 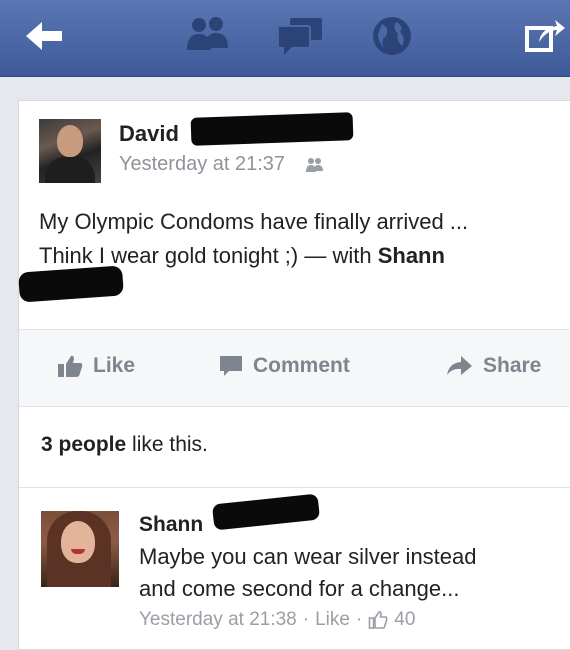 What do you see at coordinates (314, 165) in the screenshot?
I see `friends-icon` at bounding box center [314, 165].